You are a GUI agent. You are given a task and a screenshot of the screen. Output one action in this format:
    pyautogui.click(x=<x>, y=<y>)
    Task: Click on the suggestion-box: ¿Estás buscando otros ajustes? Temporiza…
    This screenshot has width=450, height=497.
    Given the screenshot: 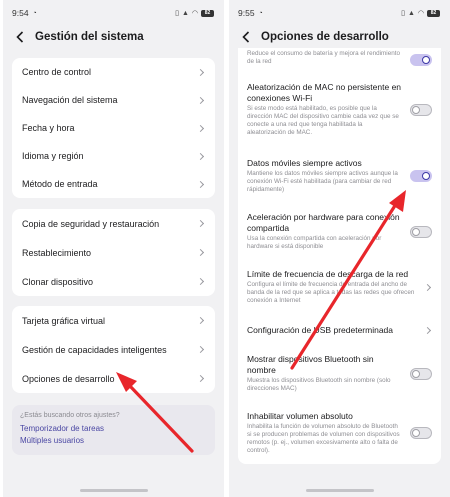 What is the action you would take?
    pyautogui.click(x=113, y=430)
    